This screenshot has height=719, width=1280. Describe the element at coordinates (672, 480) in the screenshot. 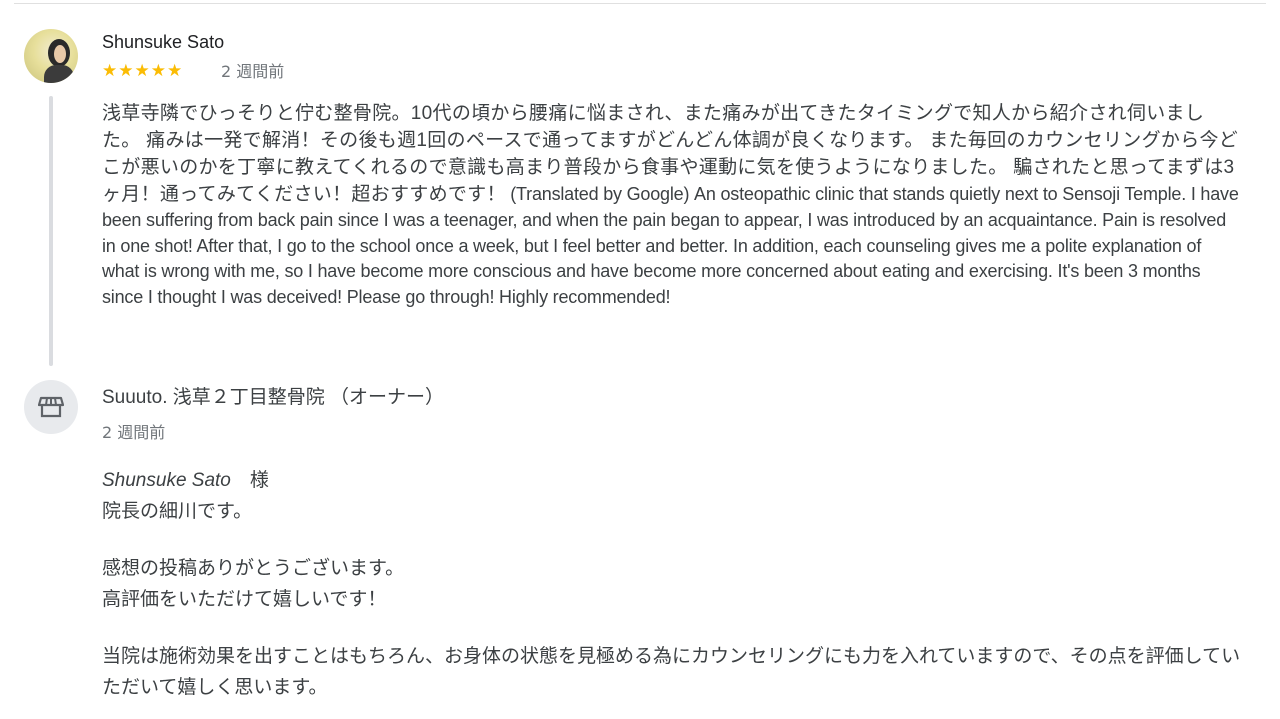

I see `reply-greeting: Shunsuke Sato 様` at that location.